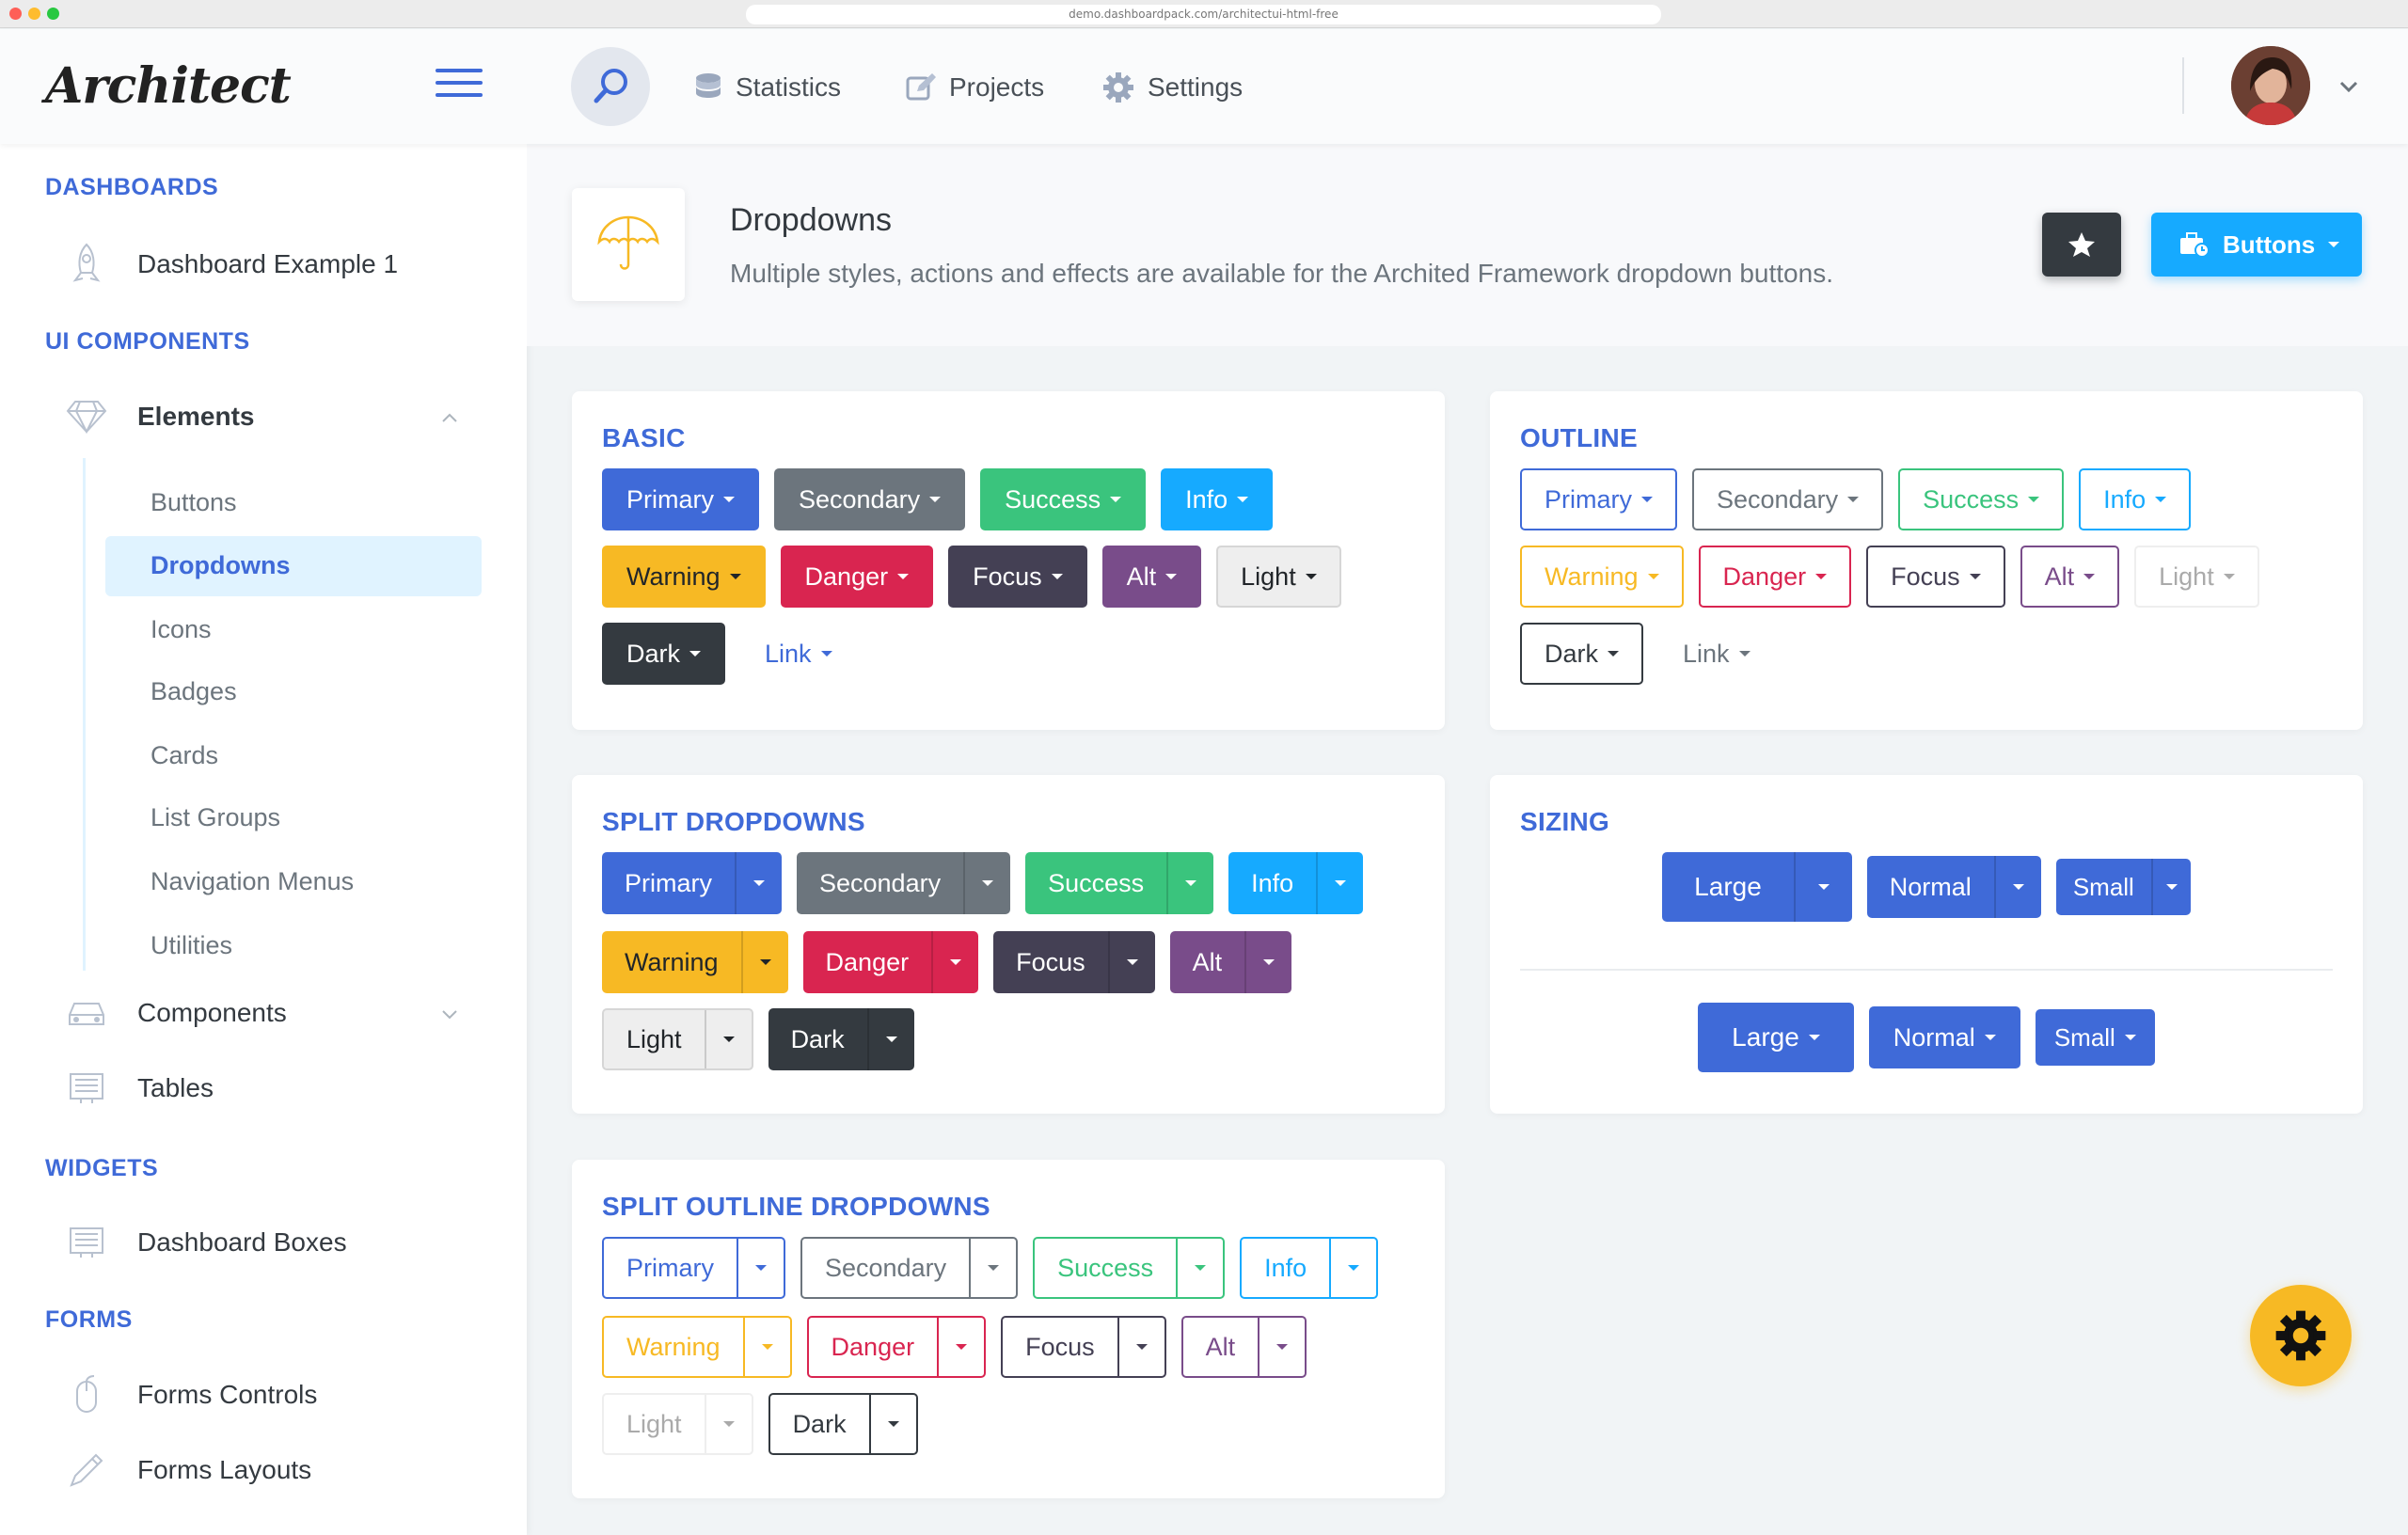 The height and width of the screenshot is (1535, 2408). Describe the element at coordinates (1788, 499) in the screenshot. I see `outline-dropdown-secondary: Secondary` at that location.